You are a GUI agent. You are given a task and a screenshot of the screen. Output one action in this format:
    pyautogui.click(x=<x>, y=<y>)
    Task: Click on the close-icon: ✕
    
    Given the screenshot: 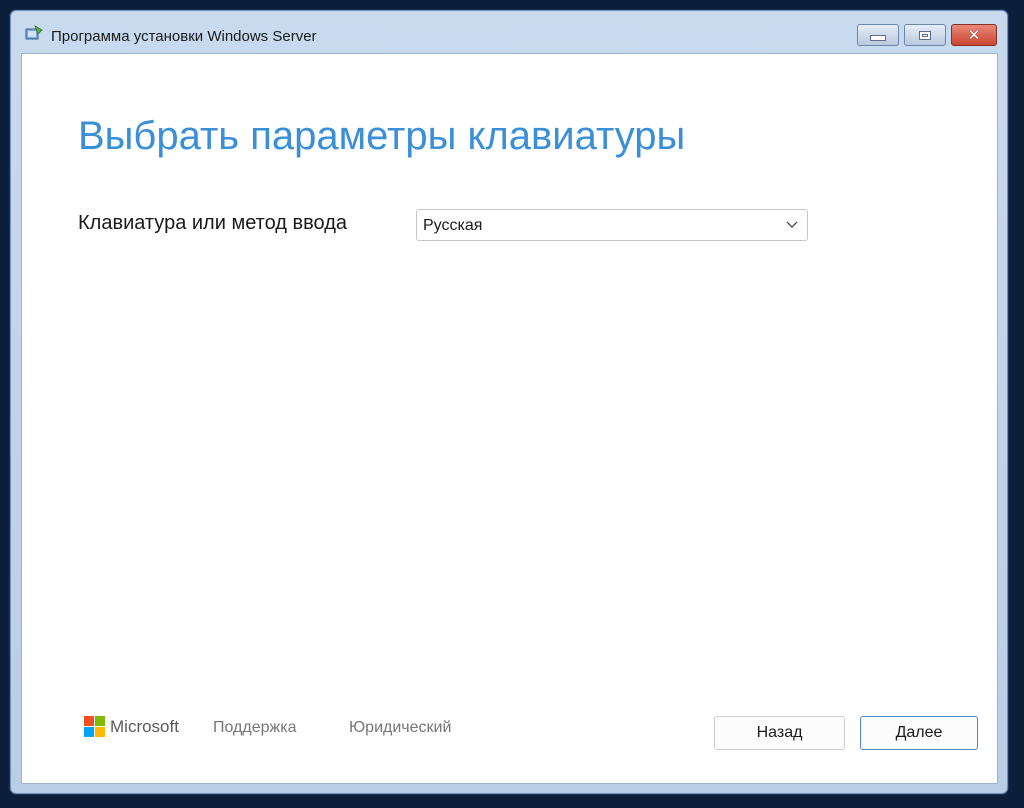 What is the action you would take?
    pyautogui.click(x=974, y=35)
    